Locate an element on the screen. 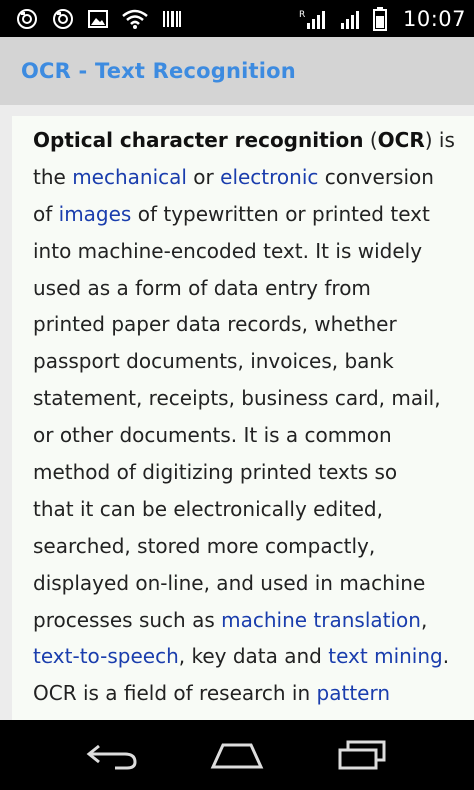  article-line: processes such as machine translation, is located at coordinates (250, 620).